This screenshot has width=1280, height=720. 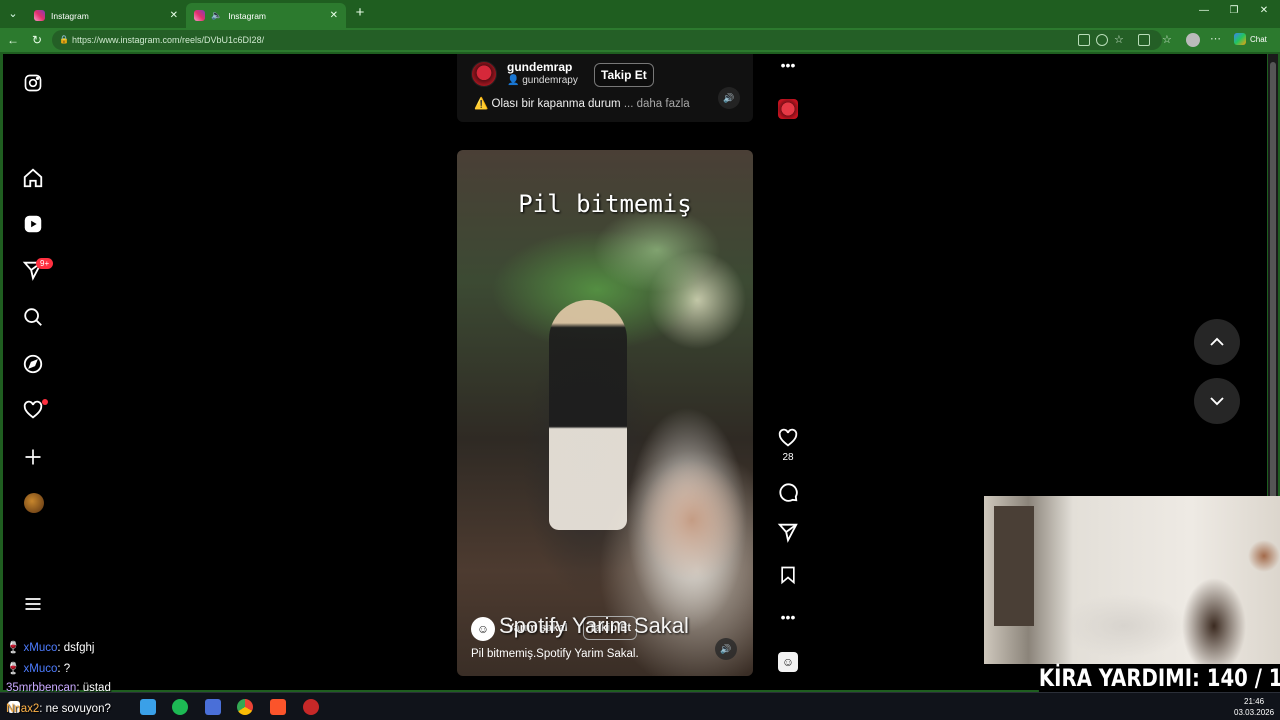 I want to click on copilot-chat-button: Chat, so click(x=1250, y=39).